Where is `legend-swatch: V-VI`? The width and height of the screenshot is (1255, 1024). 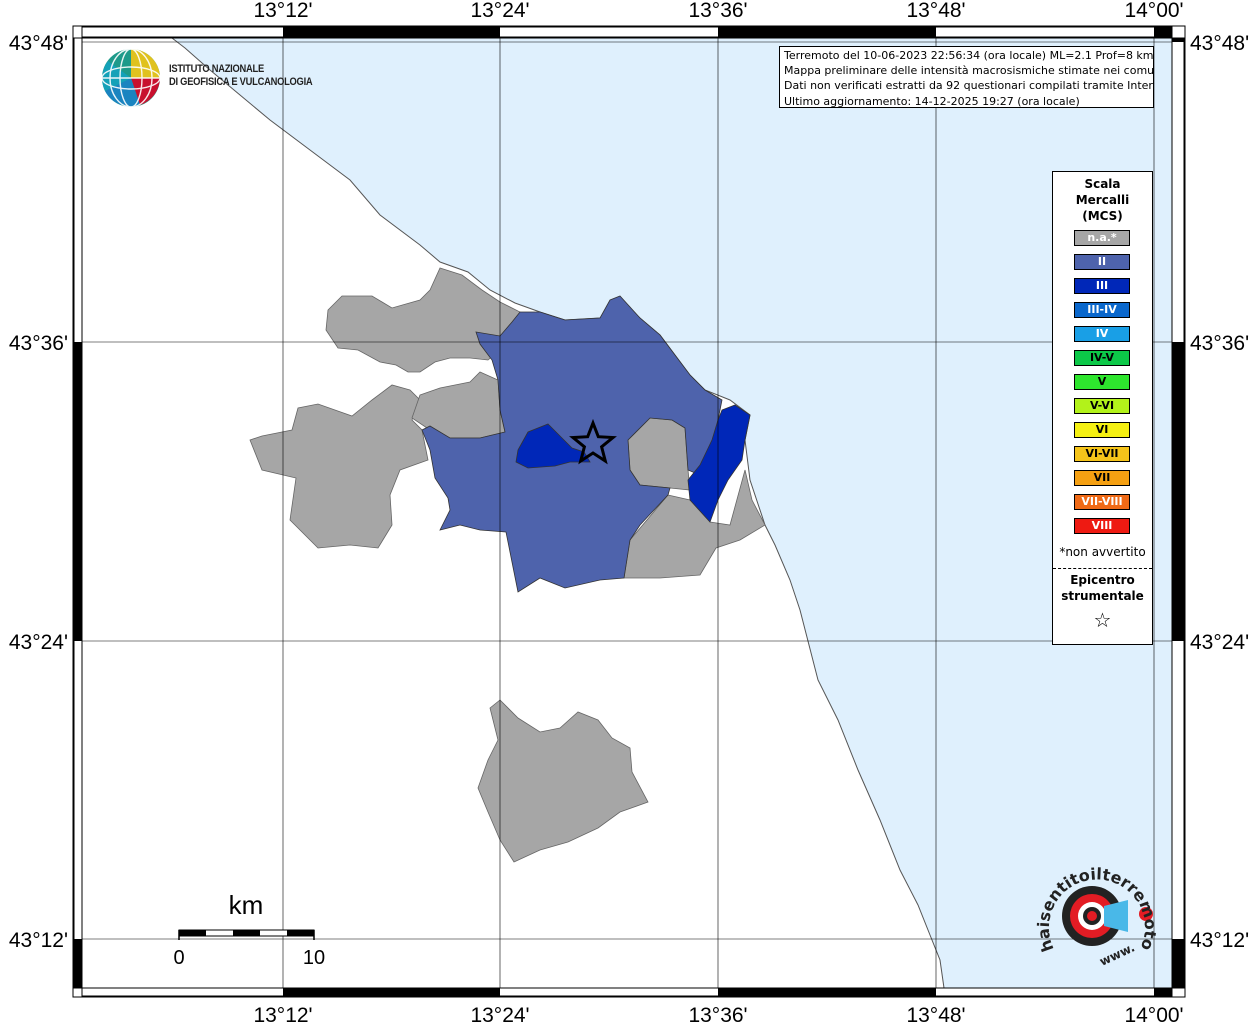 legend-swatch: V-VI is located at coordinates (1102, 406).